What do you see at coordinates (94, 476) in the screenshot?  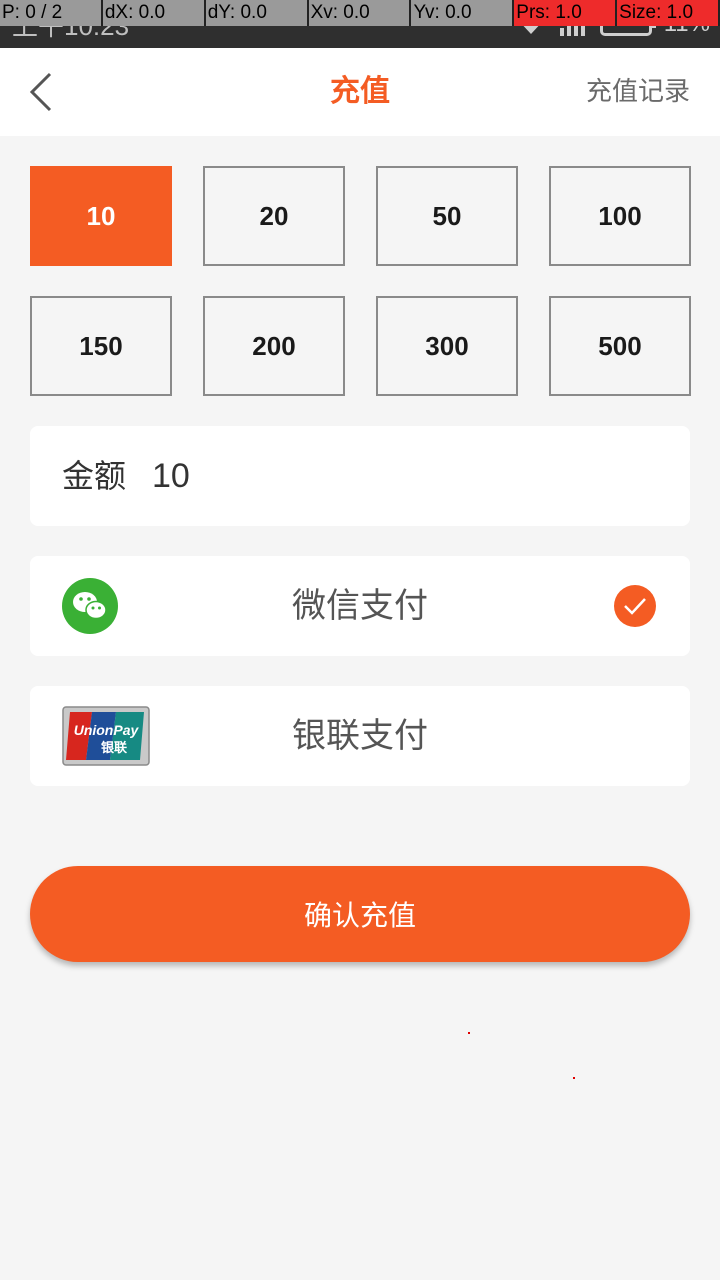 I see `amount-label: 金额` at bounding box center [94, 476].